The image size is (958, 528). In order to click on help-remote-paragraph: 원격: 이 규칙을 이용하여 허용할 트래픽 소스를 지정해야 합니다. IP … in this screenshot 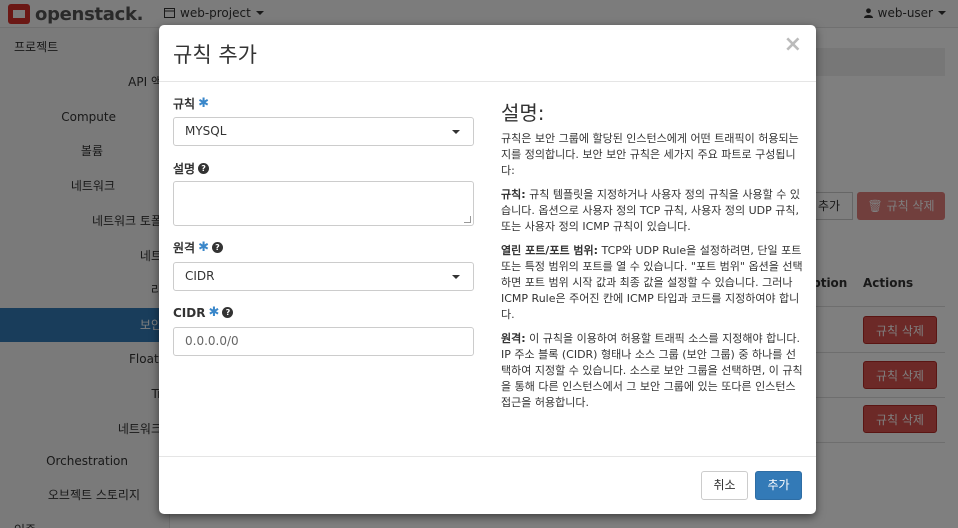, I will do `click(652, 371)`.